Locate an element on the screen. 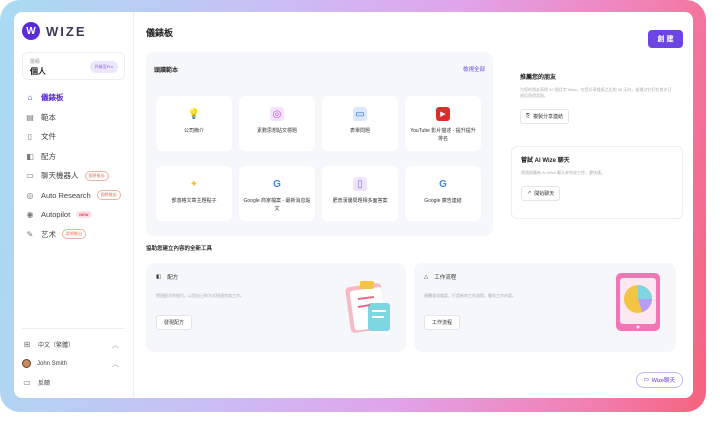 The height and width of the screenshot is (427, 720). autopilot-icon: ◉ is located at coordinates (30, 215).